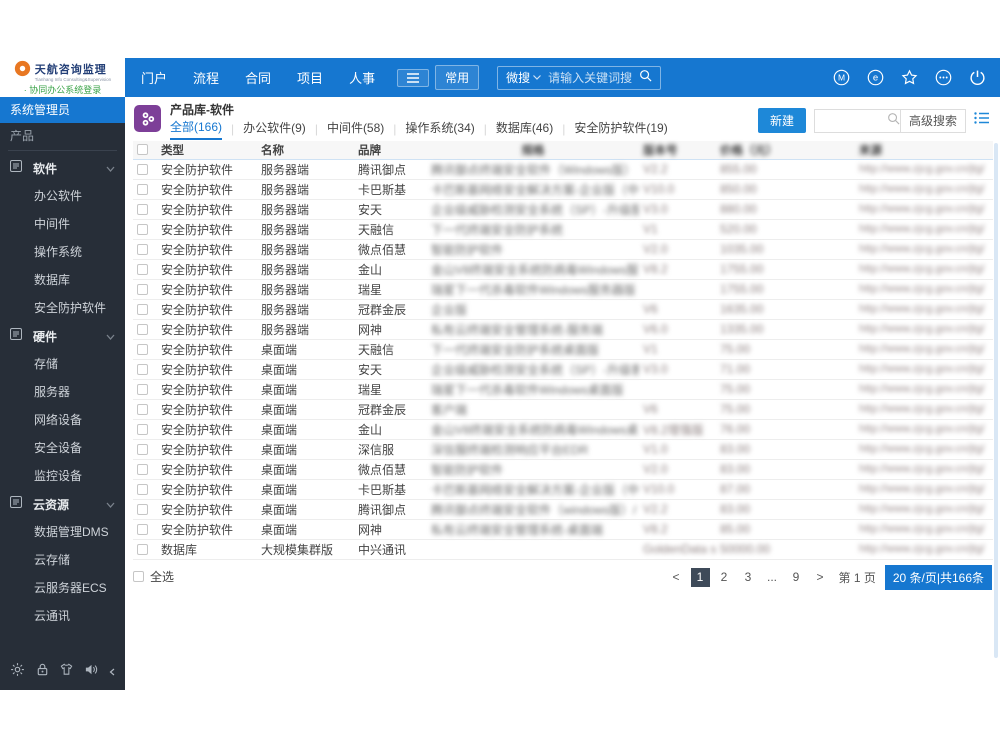  Describe the element at coordinates (258, 77) in the screenshot. I see `nav-item-合同: 合同` at that location.